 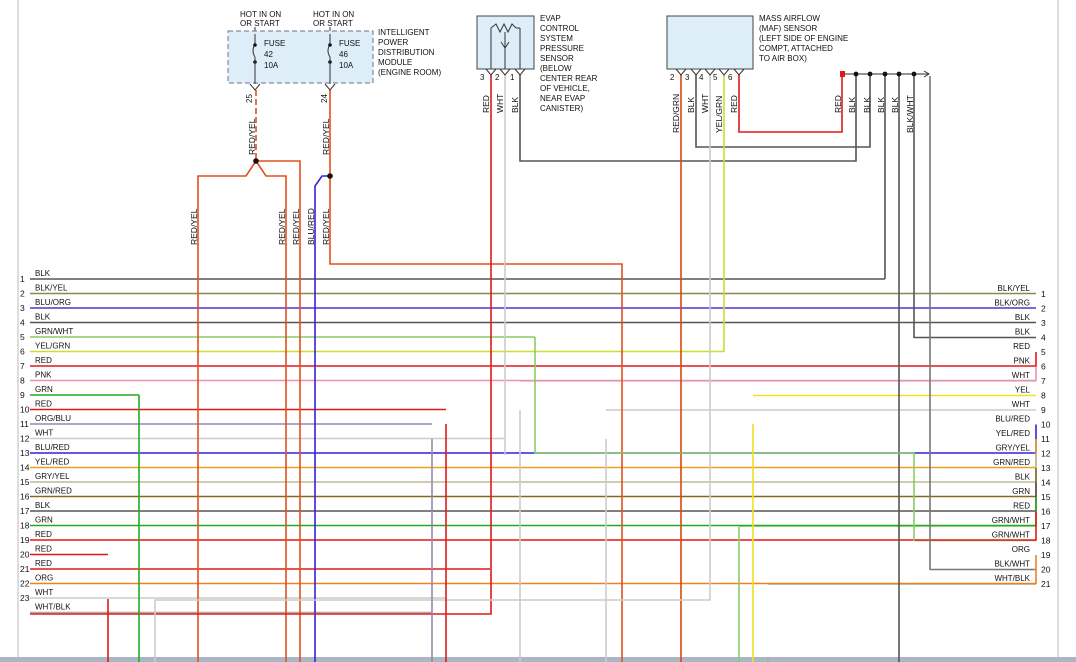 I want to click on vlabel-mid1-redyel: RED/YEL, so click(x=282, y=226).